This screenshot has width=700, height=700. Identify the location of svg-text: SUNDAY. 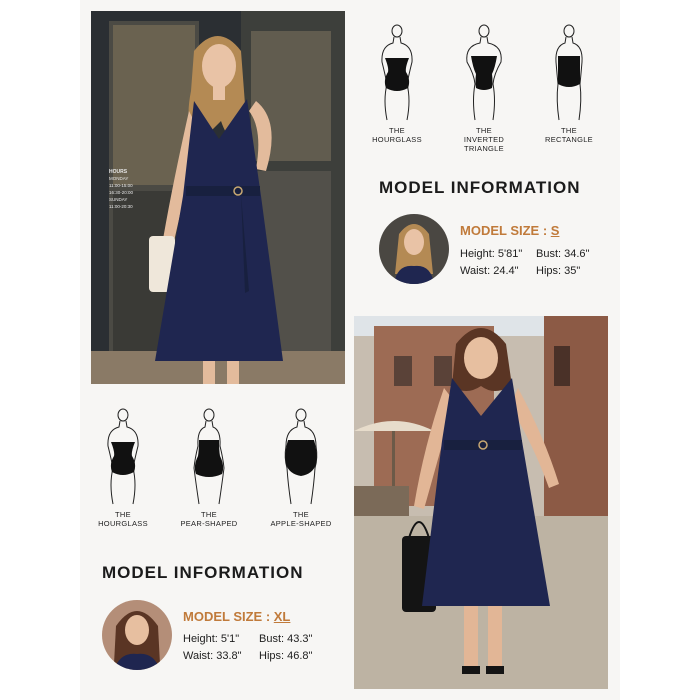
(118, 199).